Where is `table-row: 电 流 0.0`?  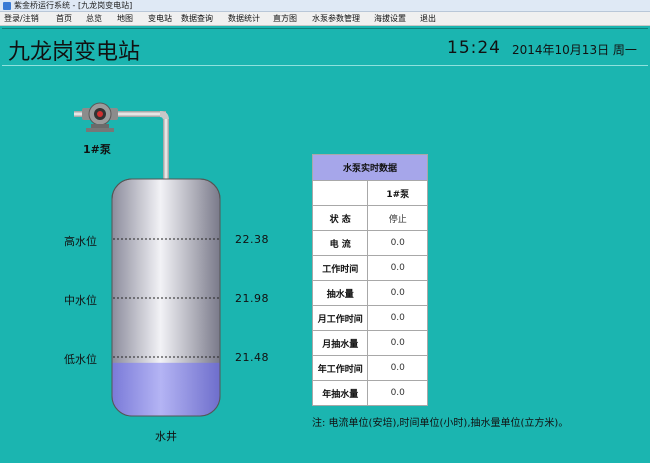
table-row: 电 流 0.0 is located at coordinates (369, 243).